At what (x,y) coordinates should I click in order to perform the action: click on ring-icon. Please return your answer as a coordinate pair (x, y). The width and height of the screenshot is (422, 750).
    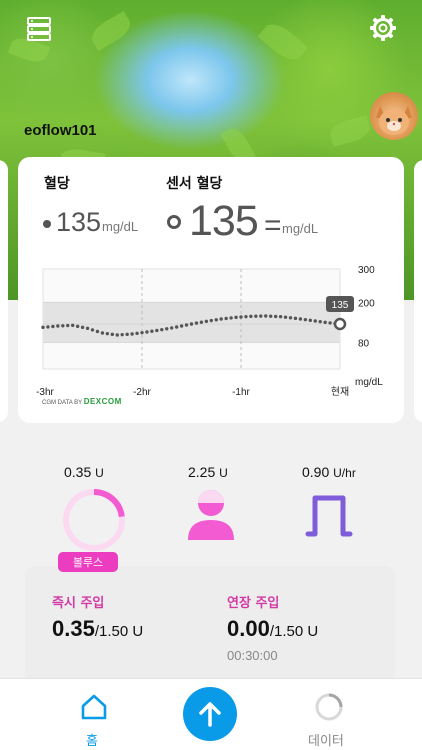
    Looking at the image, I should click on (174, 222).